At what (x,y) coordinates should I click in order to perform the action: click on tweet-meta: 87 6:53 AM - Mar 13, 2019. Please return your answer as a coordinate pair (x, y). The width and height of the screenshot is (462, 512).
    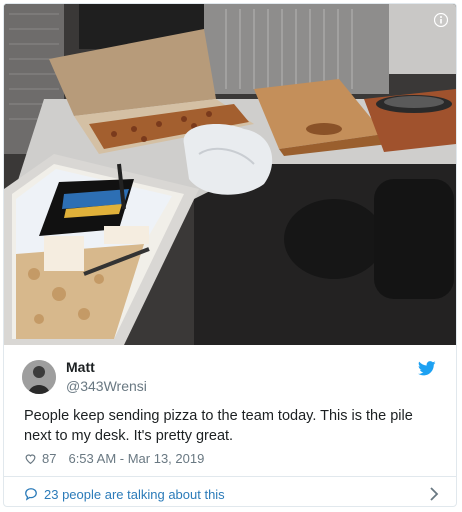
    Looking at the image, I should click on (114, 458).